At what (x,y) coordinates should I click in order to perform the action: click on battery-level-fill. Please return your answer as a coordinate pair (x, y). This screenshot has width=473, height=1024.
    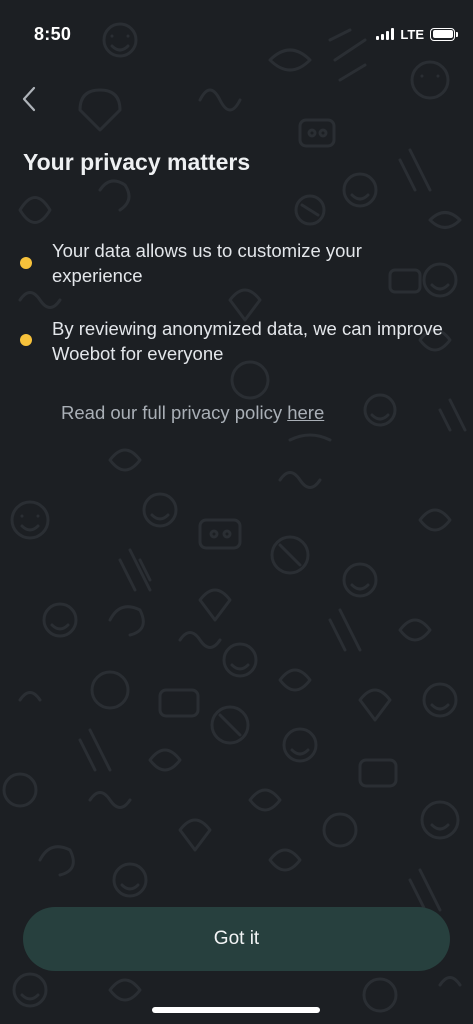
    Looking at the image, I should click on (442, 34).